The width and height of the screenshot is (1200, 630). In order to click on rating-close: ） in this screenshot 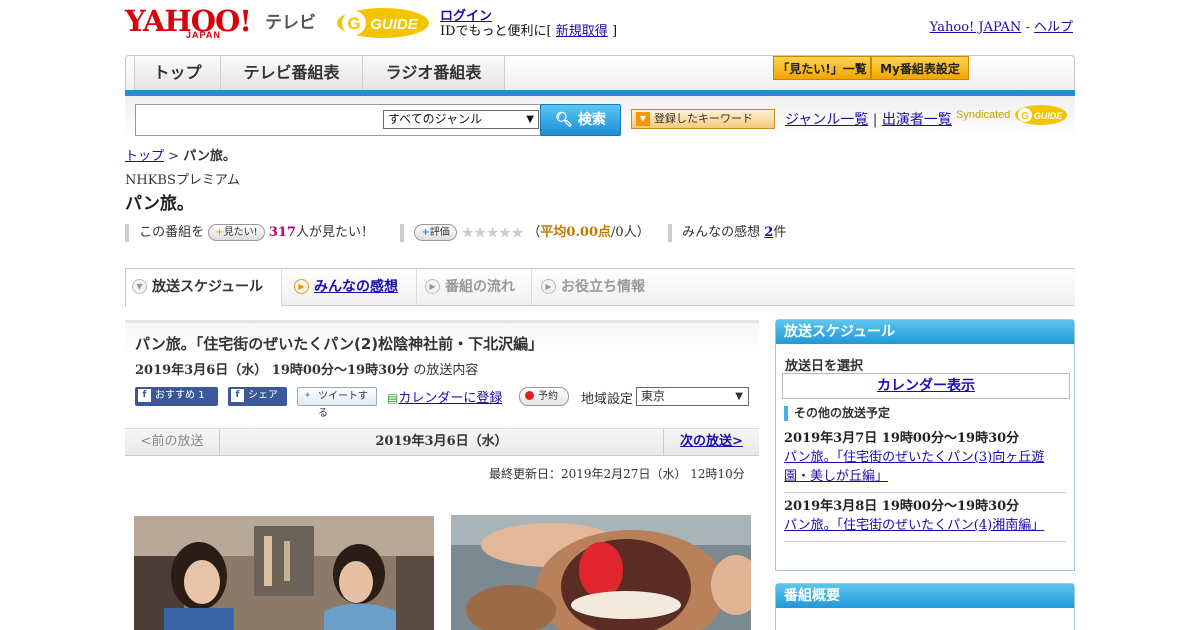, I will do `click(643, 232)`.